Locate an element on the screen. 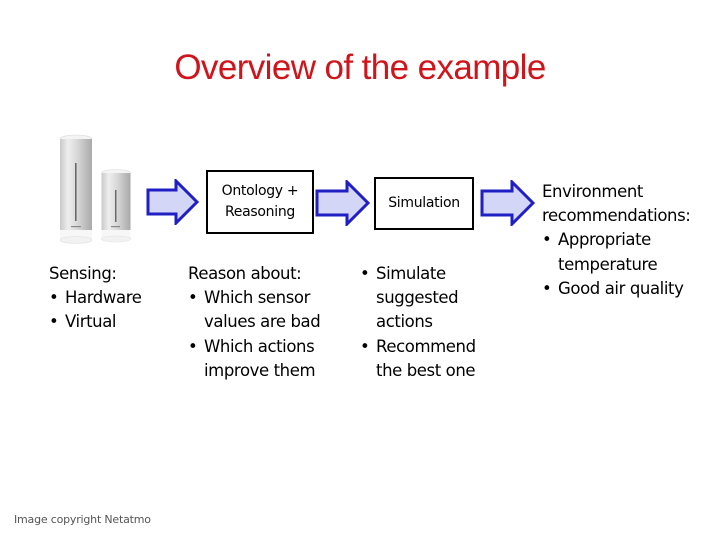 The height and width of the screenshot is (540, 720). section-heading: Environment is located at coordinates (592, 191).